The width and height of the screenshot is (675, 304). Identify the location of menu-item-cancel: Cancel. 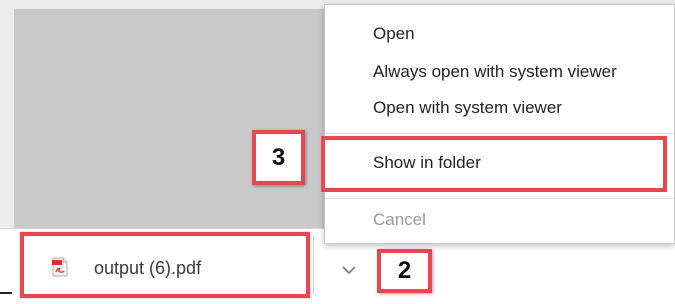
(399, 219).